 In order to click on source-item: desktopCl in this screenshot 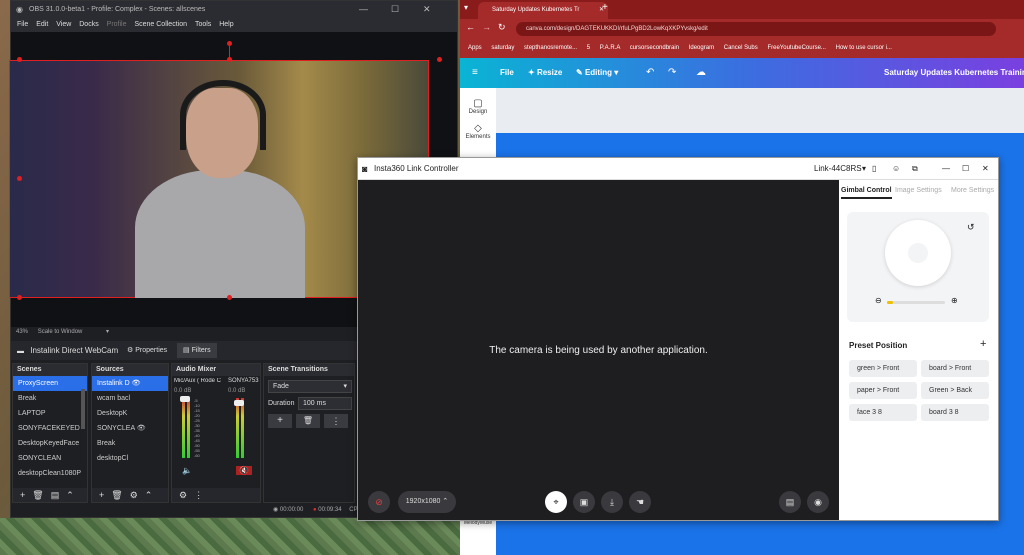, I will do `click(130, 458)`.